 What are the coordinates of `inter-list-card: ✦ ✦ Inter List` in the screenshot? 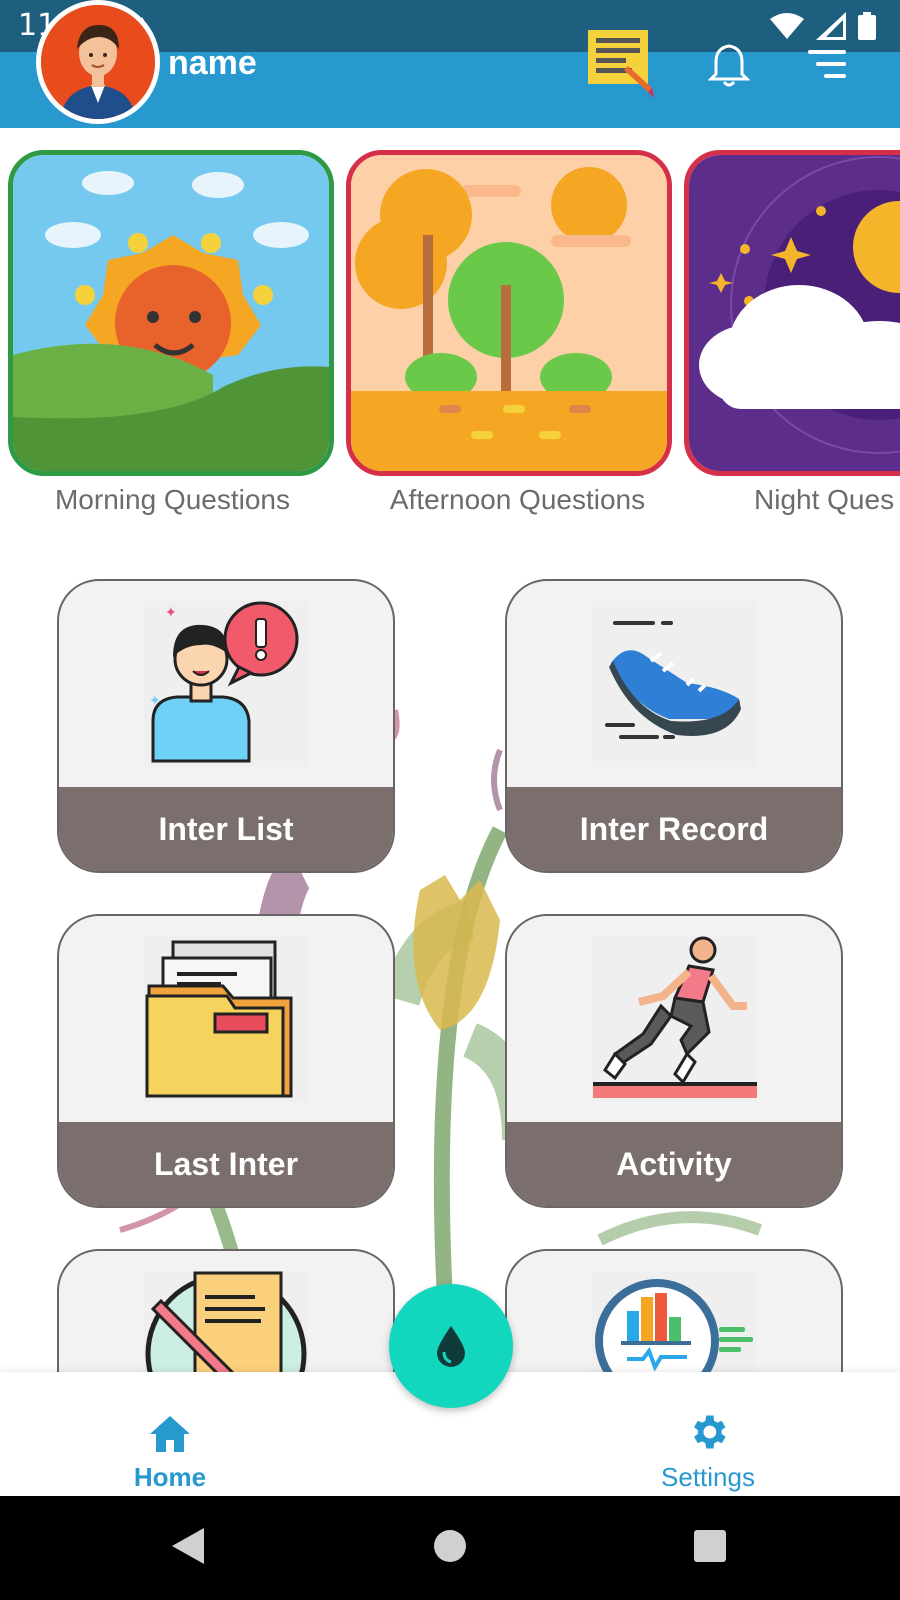 It's located at (226, 726).